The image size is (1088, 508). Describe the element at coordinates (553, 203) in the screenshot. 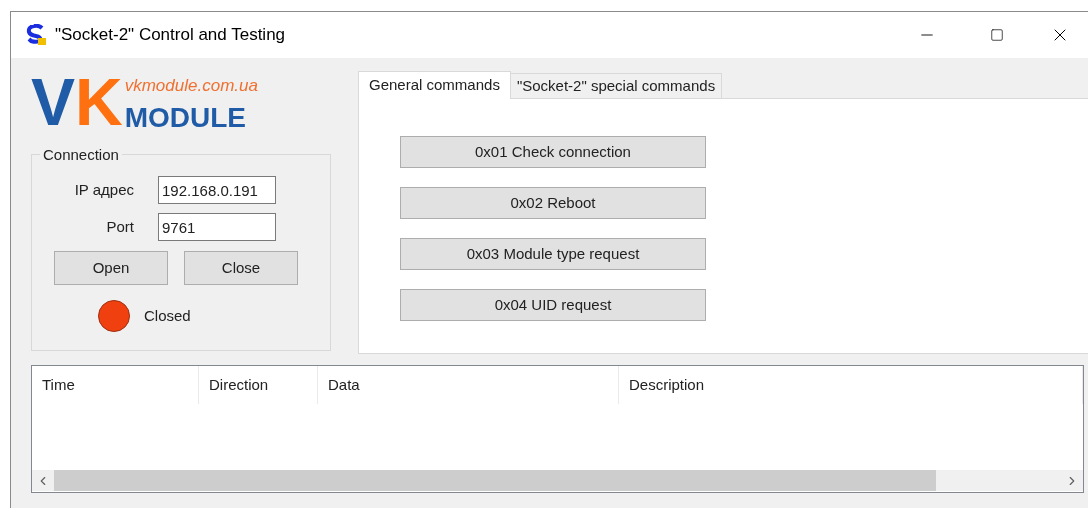

I see `command-button: 0x02 Reboot` at that location.